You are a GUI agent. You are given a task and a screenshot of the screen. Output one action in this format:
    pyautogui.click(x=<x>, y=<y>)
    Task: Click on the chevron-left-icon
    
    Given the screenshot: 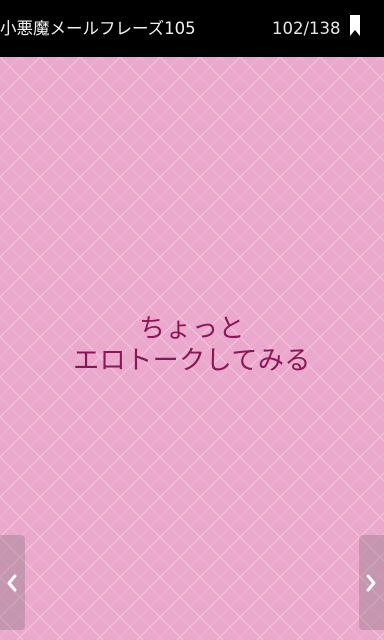 What is the action you would take?
    pyautogui.click(x=12, y=583)
    